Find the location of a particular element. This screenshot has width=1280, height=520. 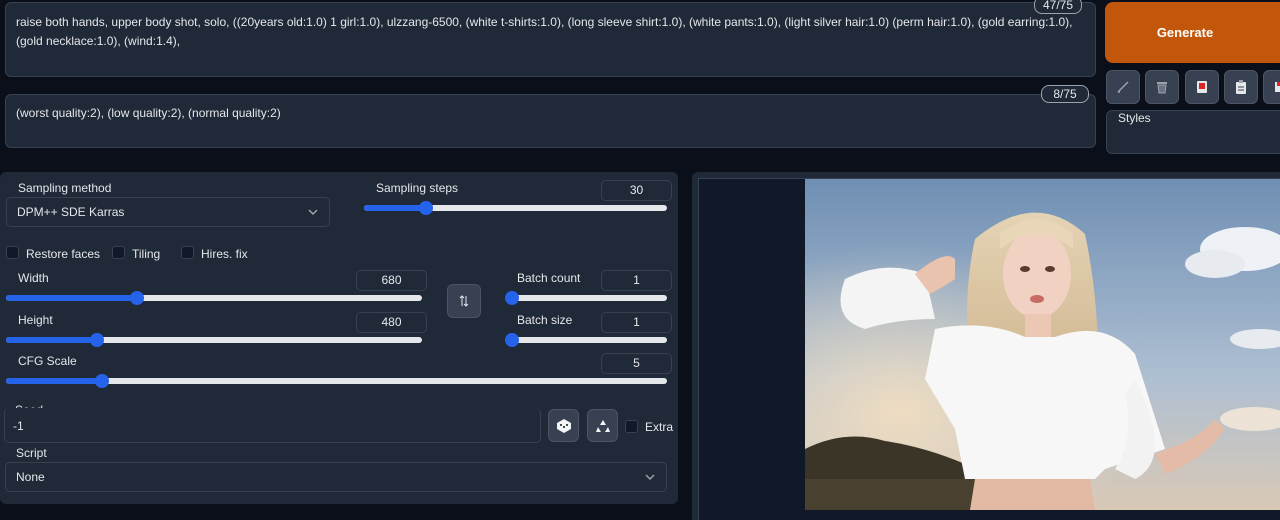

sampling-steps-label: Sampling steps is located at coordinates (417, 188).